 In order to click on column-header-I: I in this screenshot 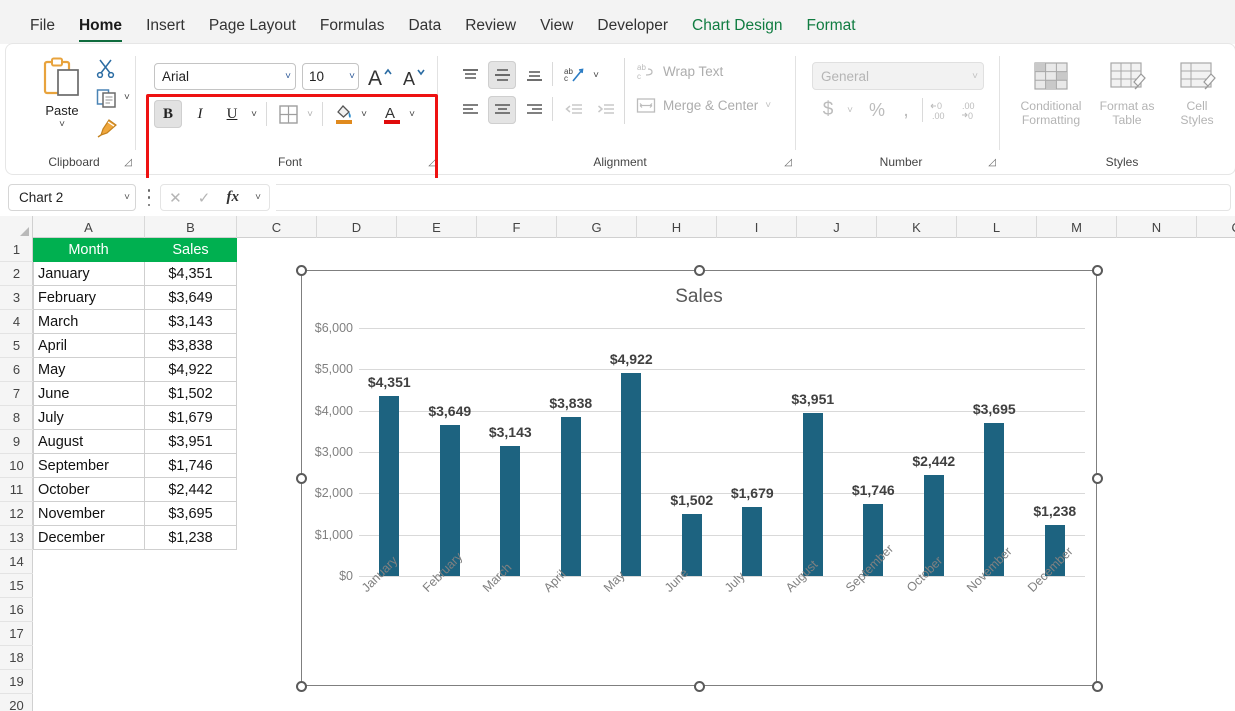, I will do `click(757, 227)`.